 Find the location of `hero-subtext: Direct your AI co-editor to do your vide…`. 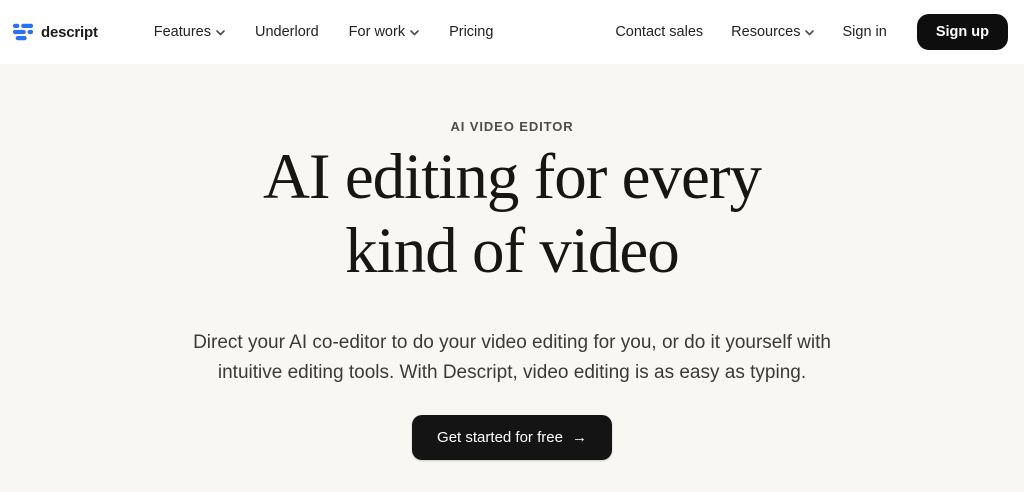

hero-subtext: Direct your AI co-editor to do your vide… is located at coordinates (512, 357).